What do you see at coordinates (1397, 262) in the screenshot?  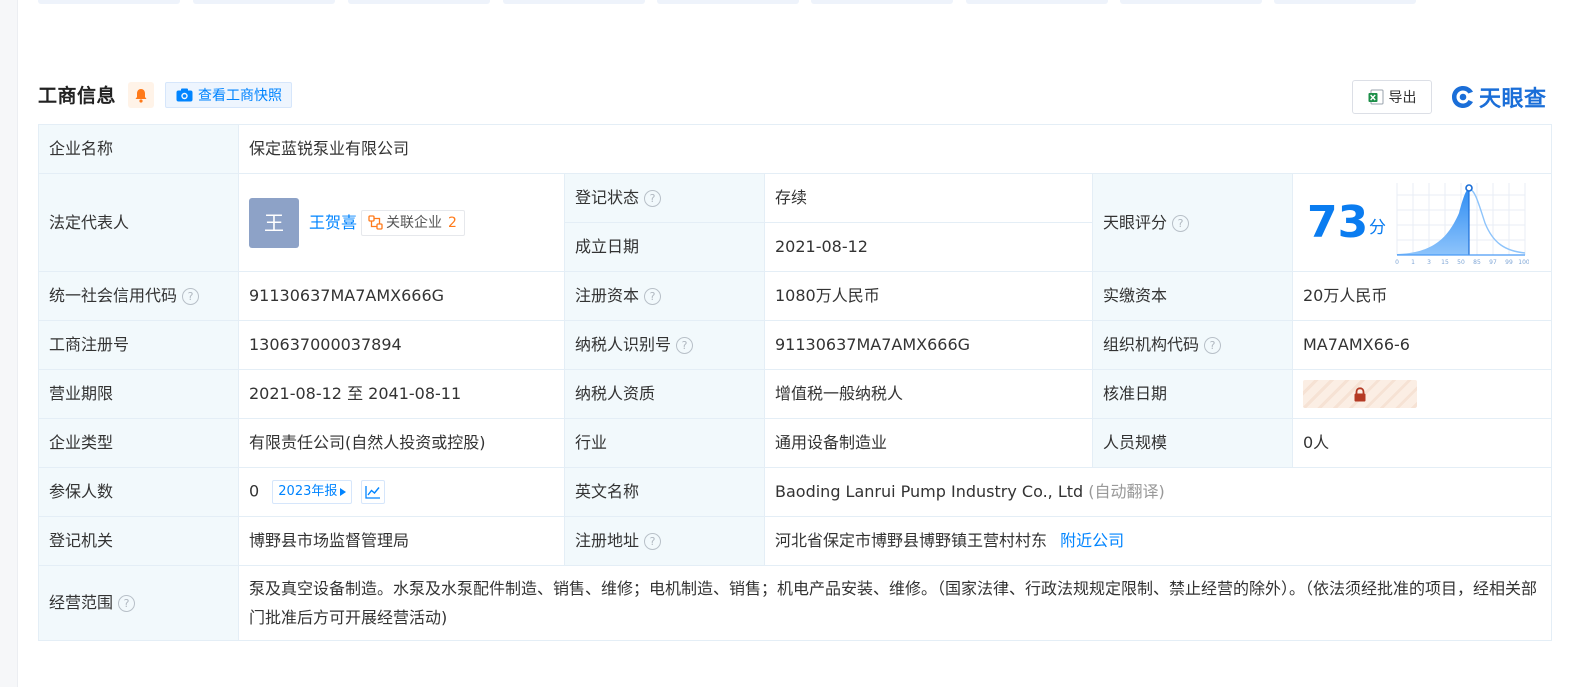 I see `score-chart-tick: 0` at bounding box center [1397, 262].